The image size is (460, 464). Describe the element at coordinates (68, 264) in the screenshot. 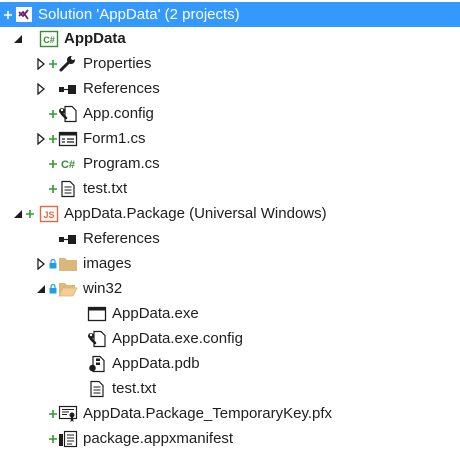

I see `folder-icon` at that location.